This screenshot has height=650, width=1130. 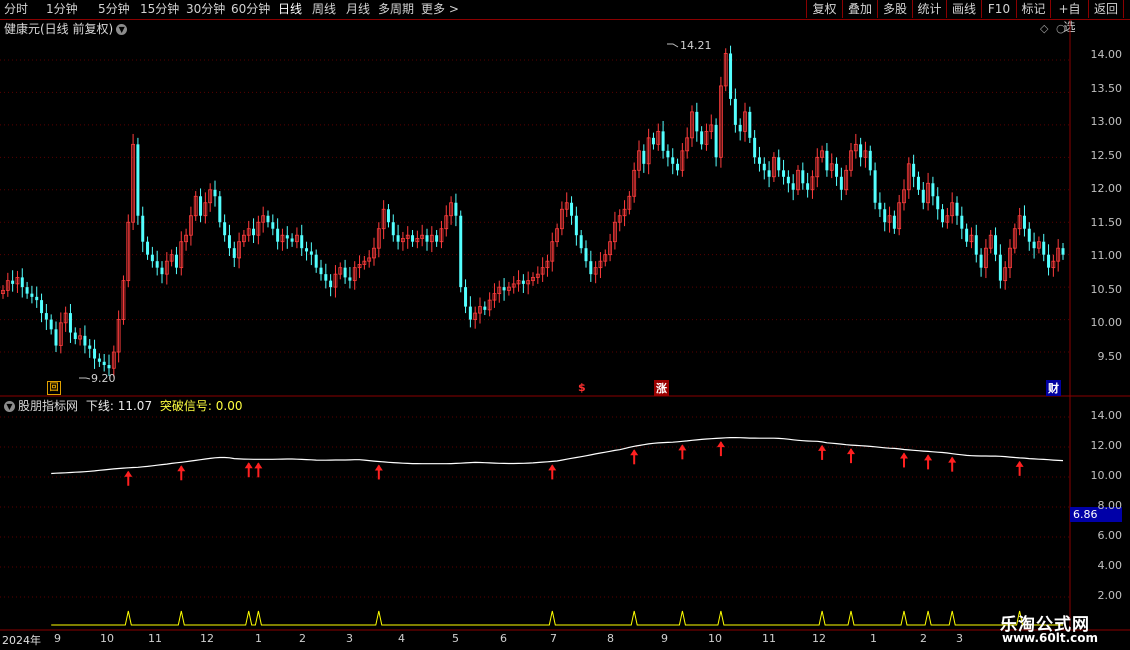 What do you see at coordinates (661, 388) in the screenshot?
I see `zhang-marker: 涨` at bounding box center [661, 388].